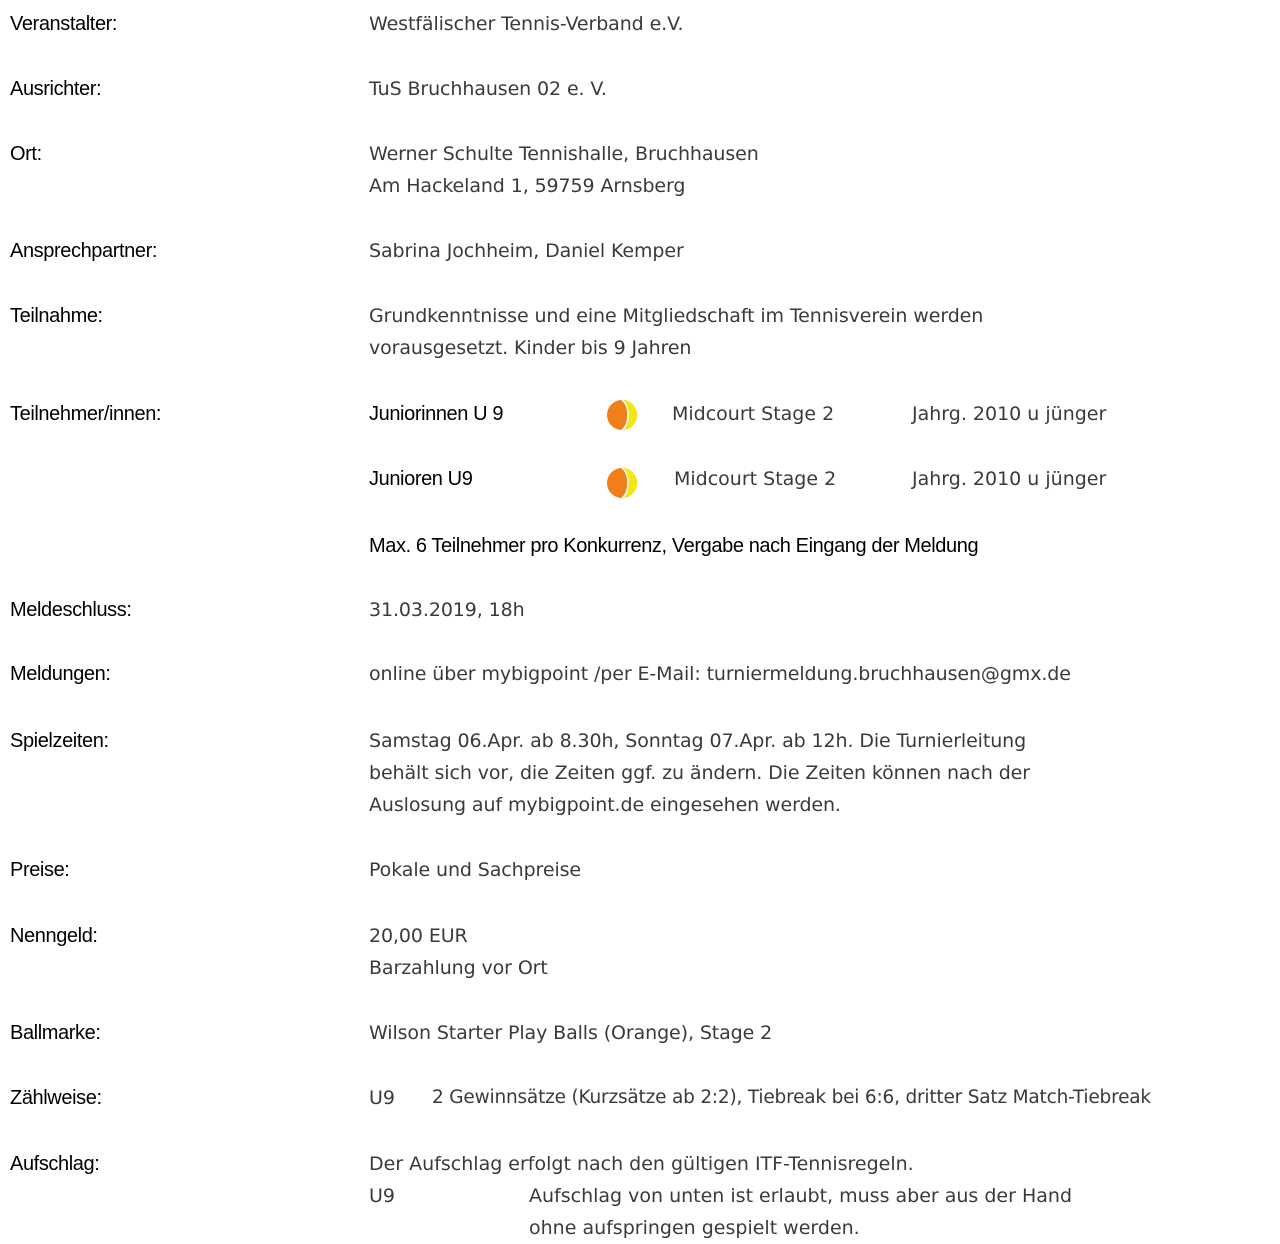 The image size is (1280, 1244). I want to click on value-meldeschluss: 31.03.2019, 18h, so click(447, 610).